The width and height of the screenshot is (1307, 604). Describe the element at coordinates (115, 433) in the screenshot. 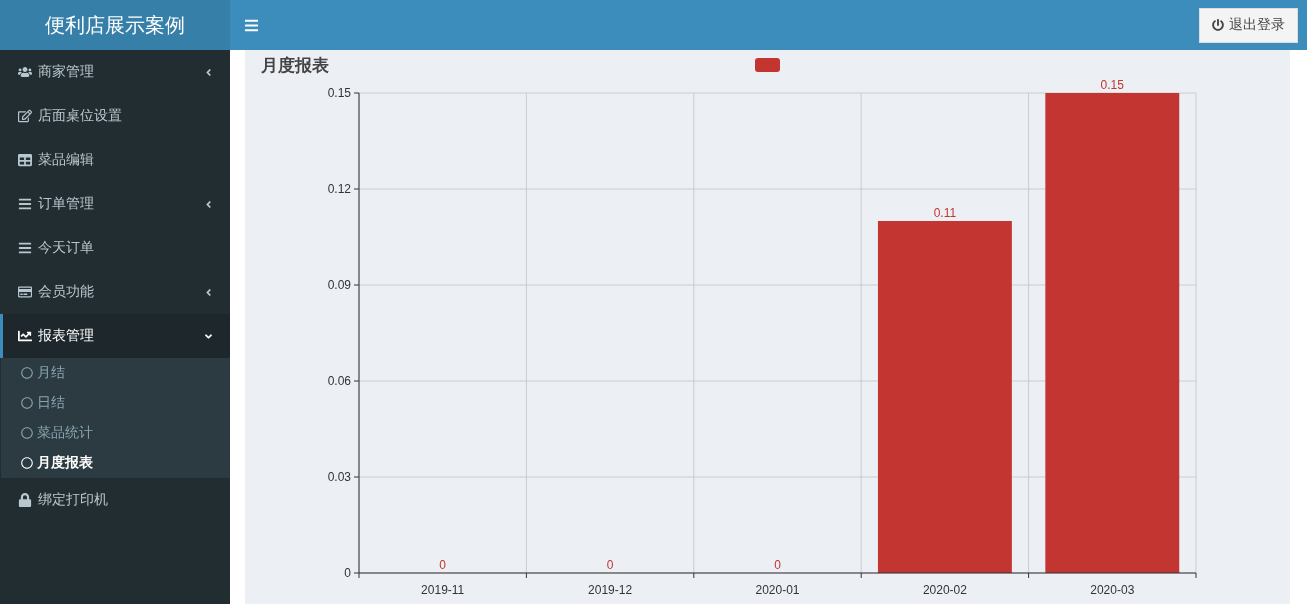

I see `submenu-item: 菜品统计` at that location.